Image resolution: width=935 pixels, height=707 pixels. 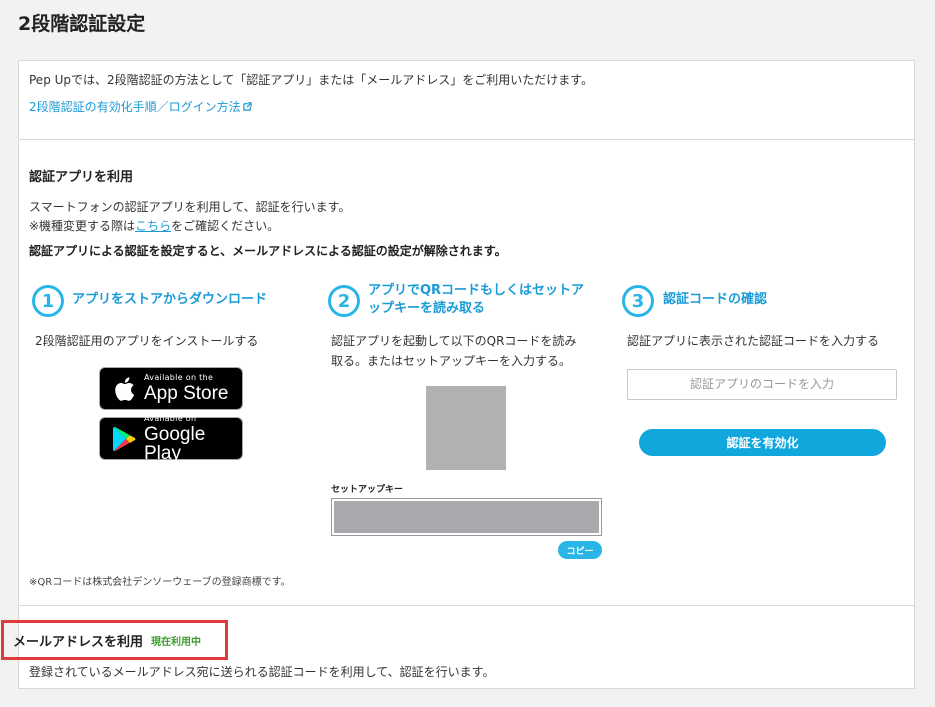 I want to click on app-section-title: 認証アプリを利用, so click(x=81, y=177).